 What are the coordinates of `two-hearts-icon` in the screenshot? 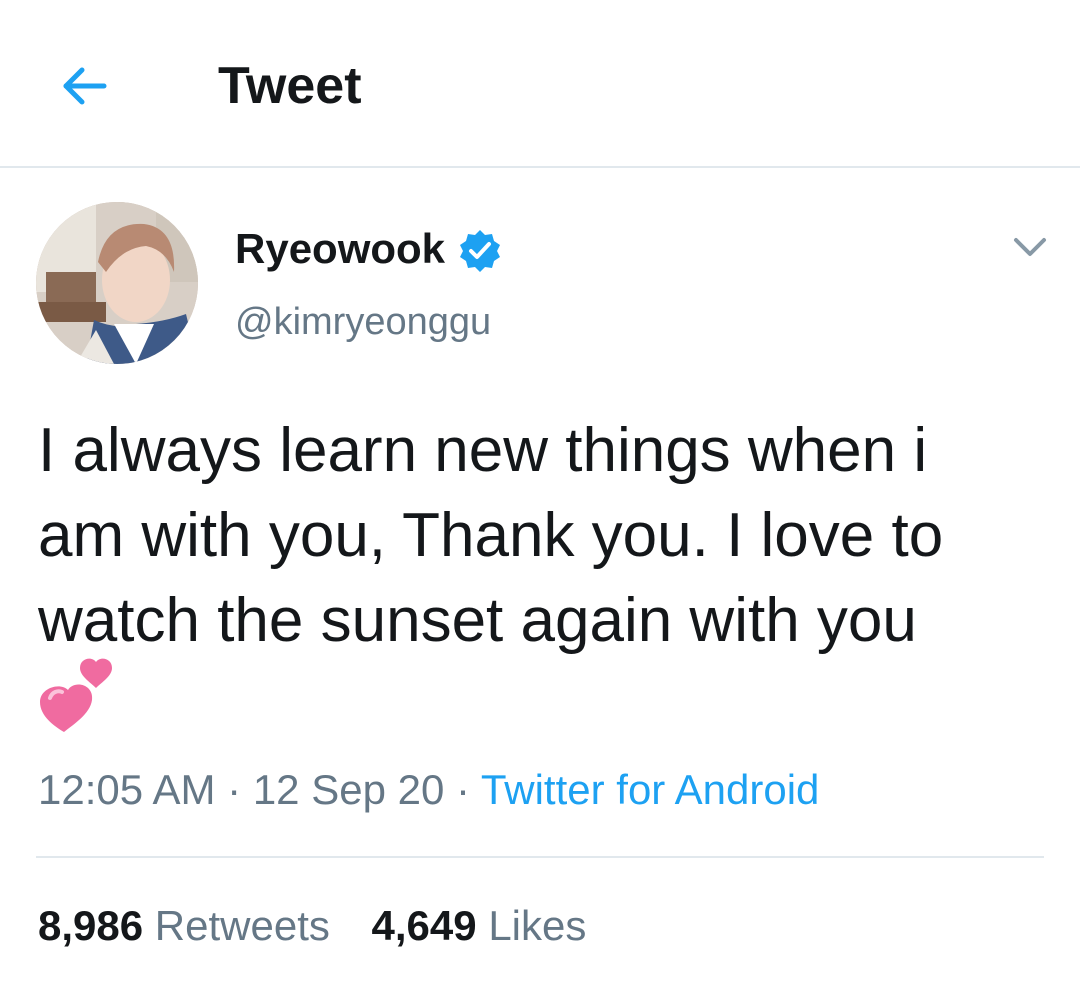 It's located at (76, 695).